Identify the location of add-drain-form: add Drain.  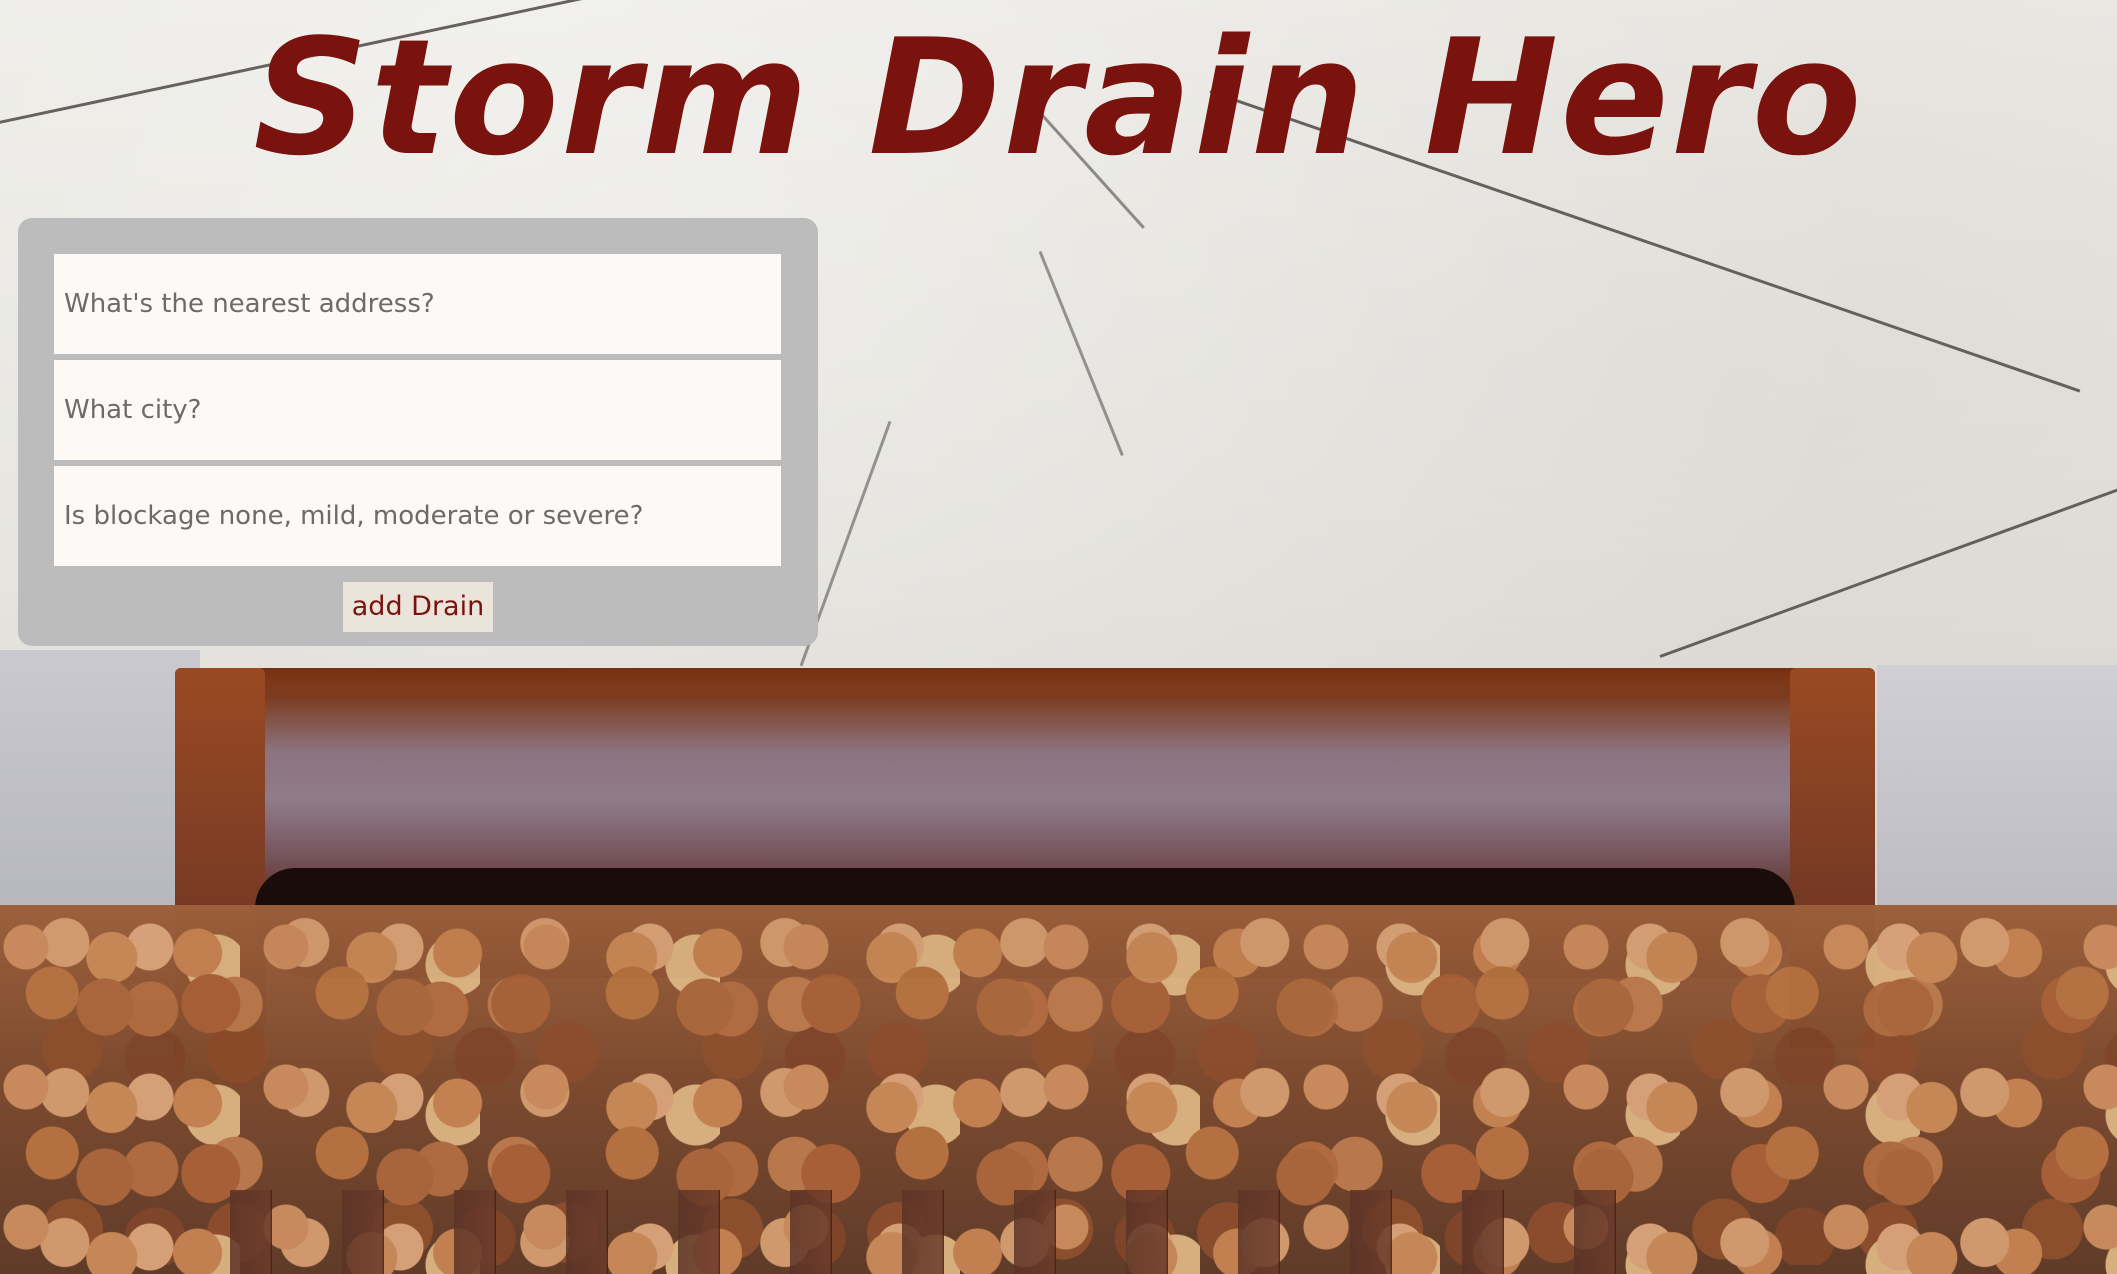
(418, 432).